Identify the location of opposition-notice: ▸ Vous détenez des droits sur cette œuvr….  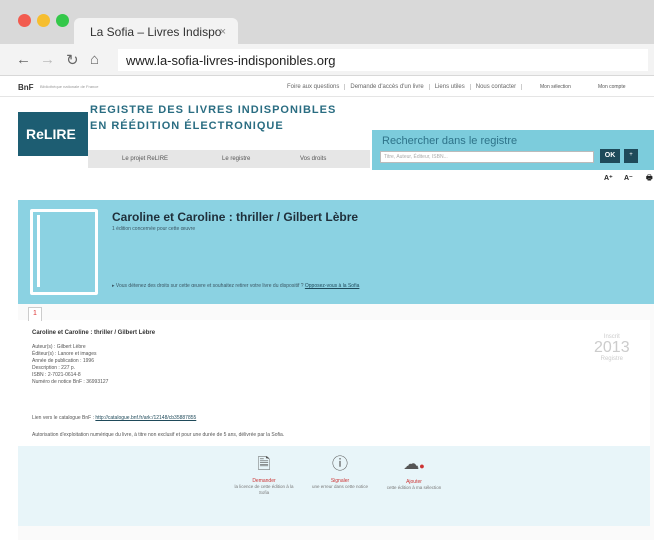
(235, 286).